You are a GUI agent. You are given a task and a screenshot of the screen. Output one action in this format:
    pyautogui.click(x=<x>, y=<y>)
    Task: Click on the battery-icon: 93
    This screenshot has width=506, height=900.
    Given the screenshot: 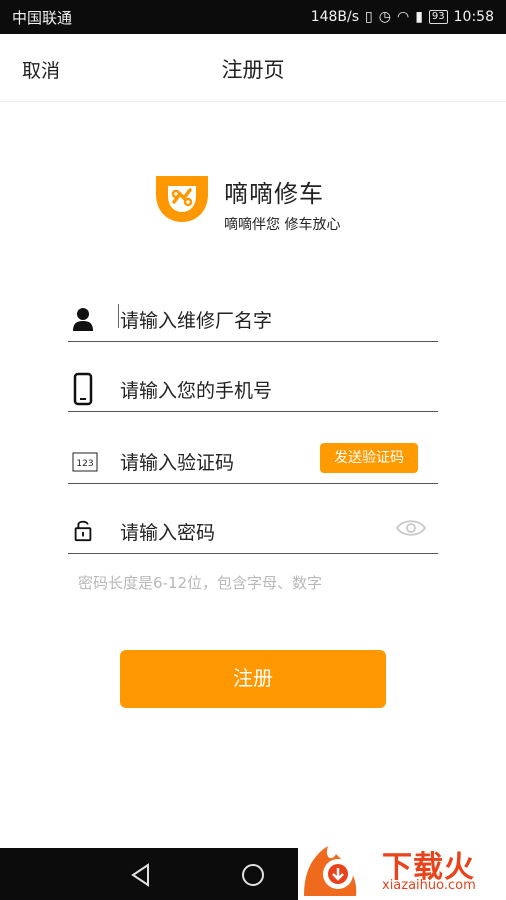 What is the action you would take?
    pyautogui.click(x=438, y=17)
    